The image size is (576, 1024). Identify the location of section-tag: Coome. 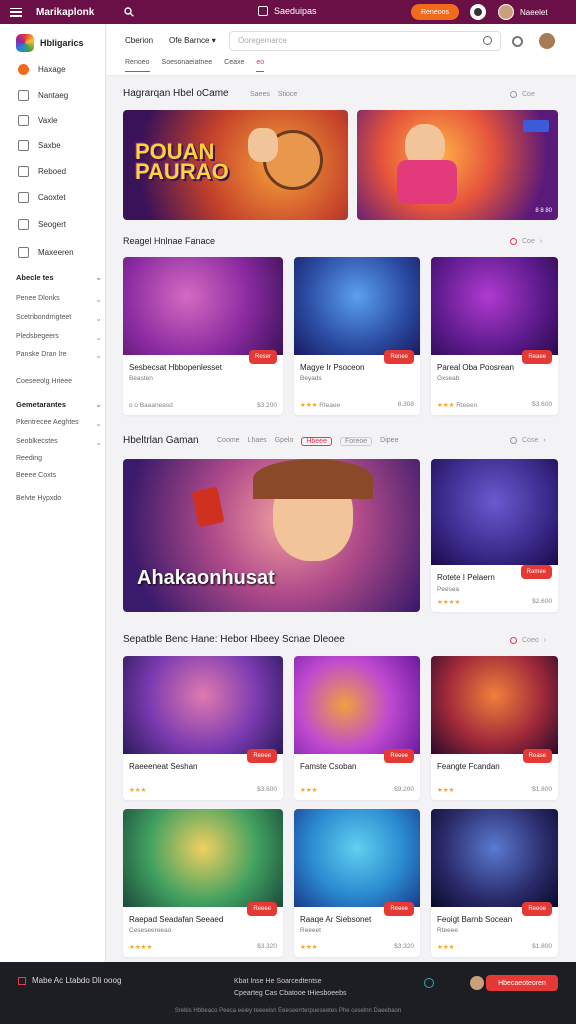
(228, 441).